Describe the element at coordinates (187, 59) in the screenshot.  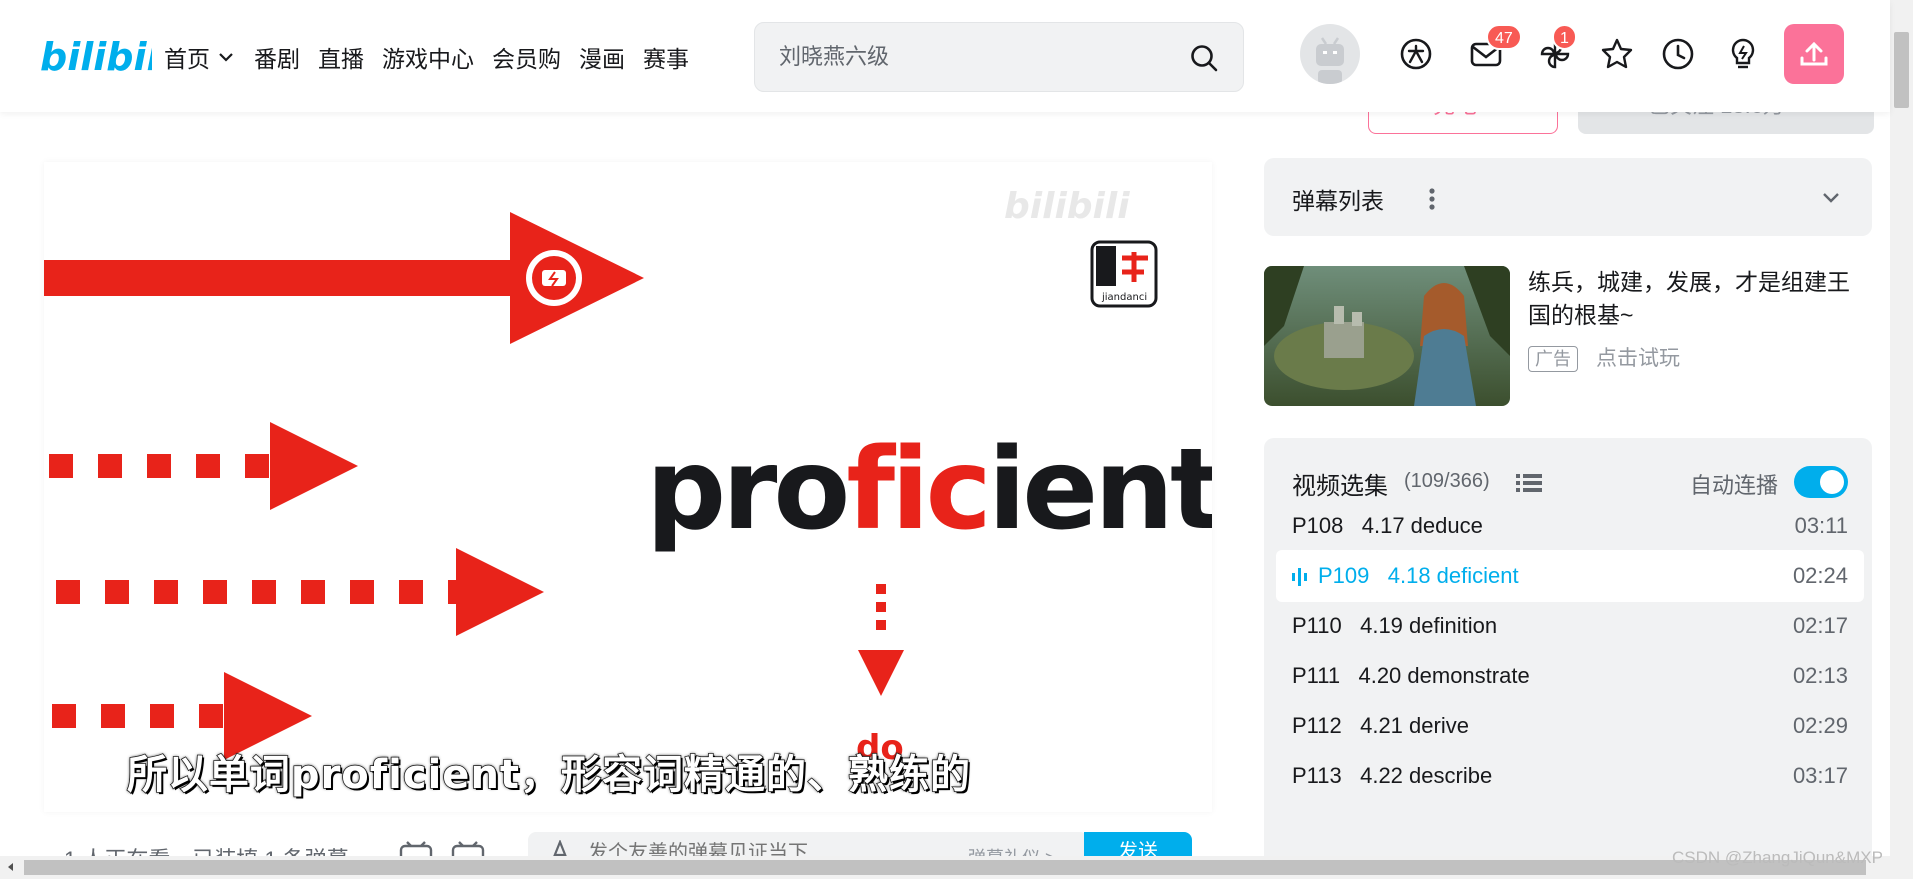
I see `nav-home-label: 首页` at that location.